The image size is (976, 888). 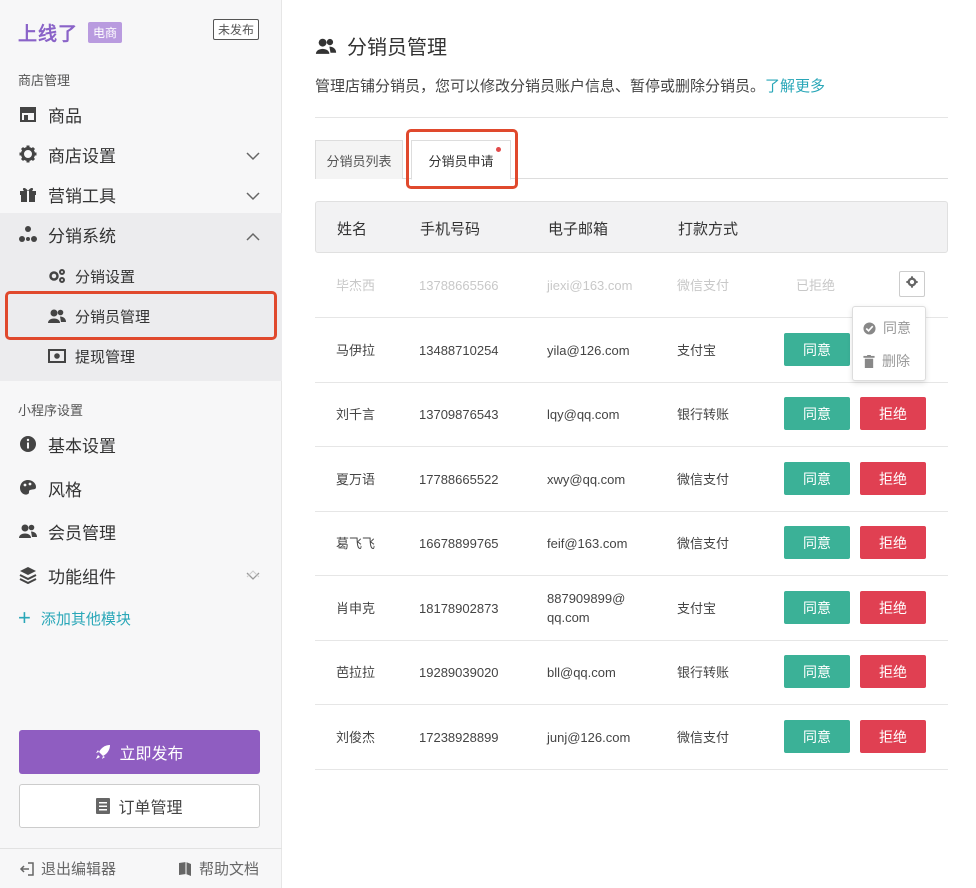 What do you see at coordinates (578, 229) in the screenshot?
I see `column-header-email: 电子邮箱` at bounding box center [578, 229].